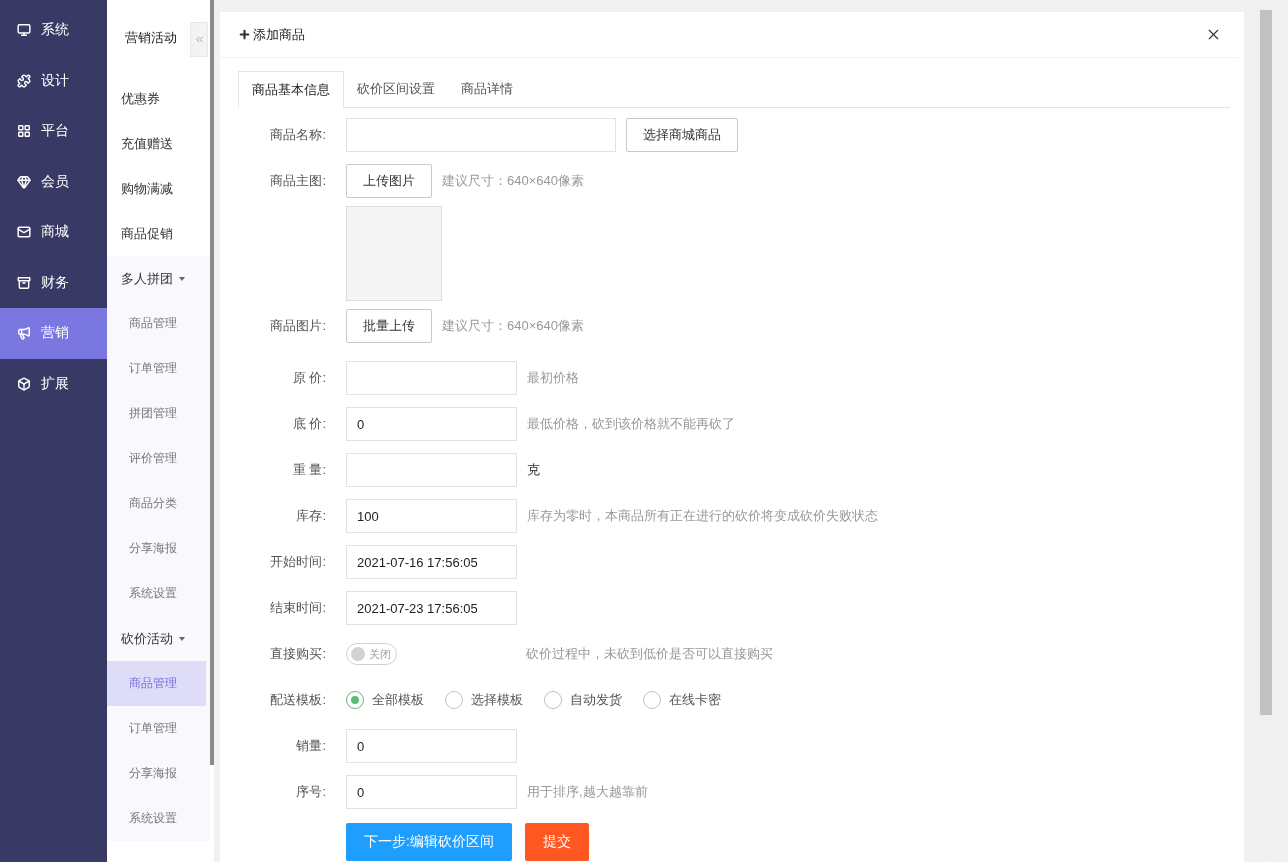  I want to click on nav-item: 营销, so click(53, 333).